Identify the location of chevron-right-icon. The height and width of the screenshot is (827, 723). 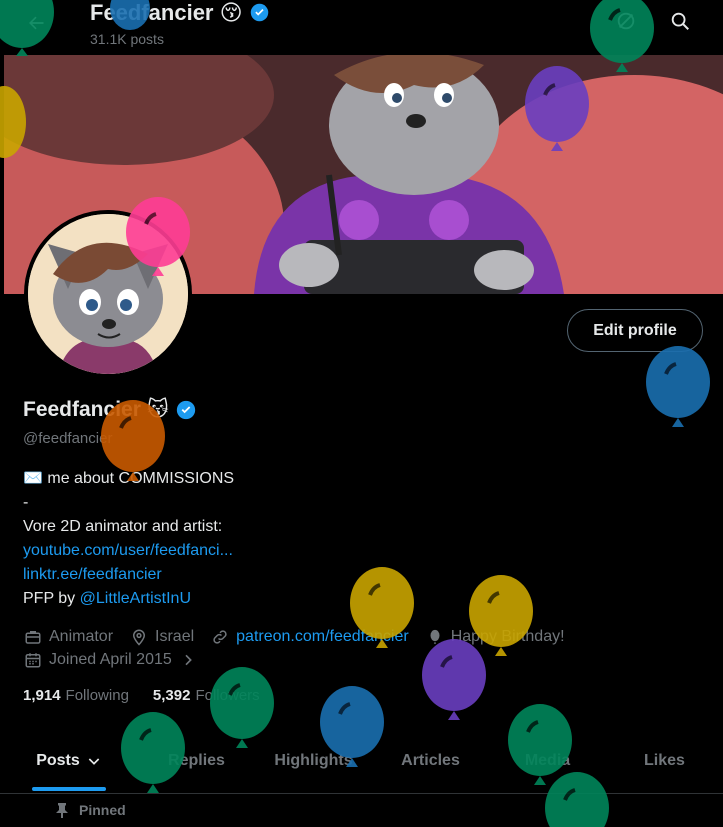
(188, 660).